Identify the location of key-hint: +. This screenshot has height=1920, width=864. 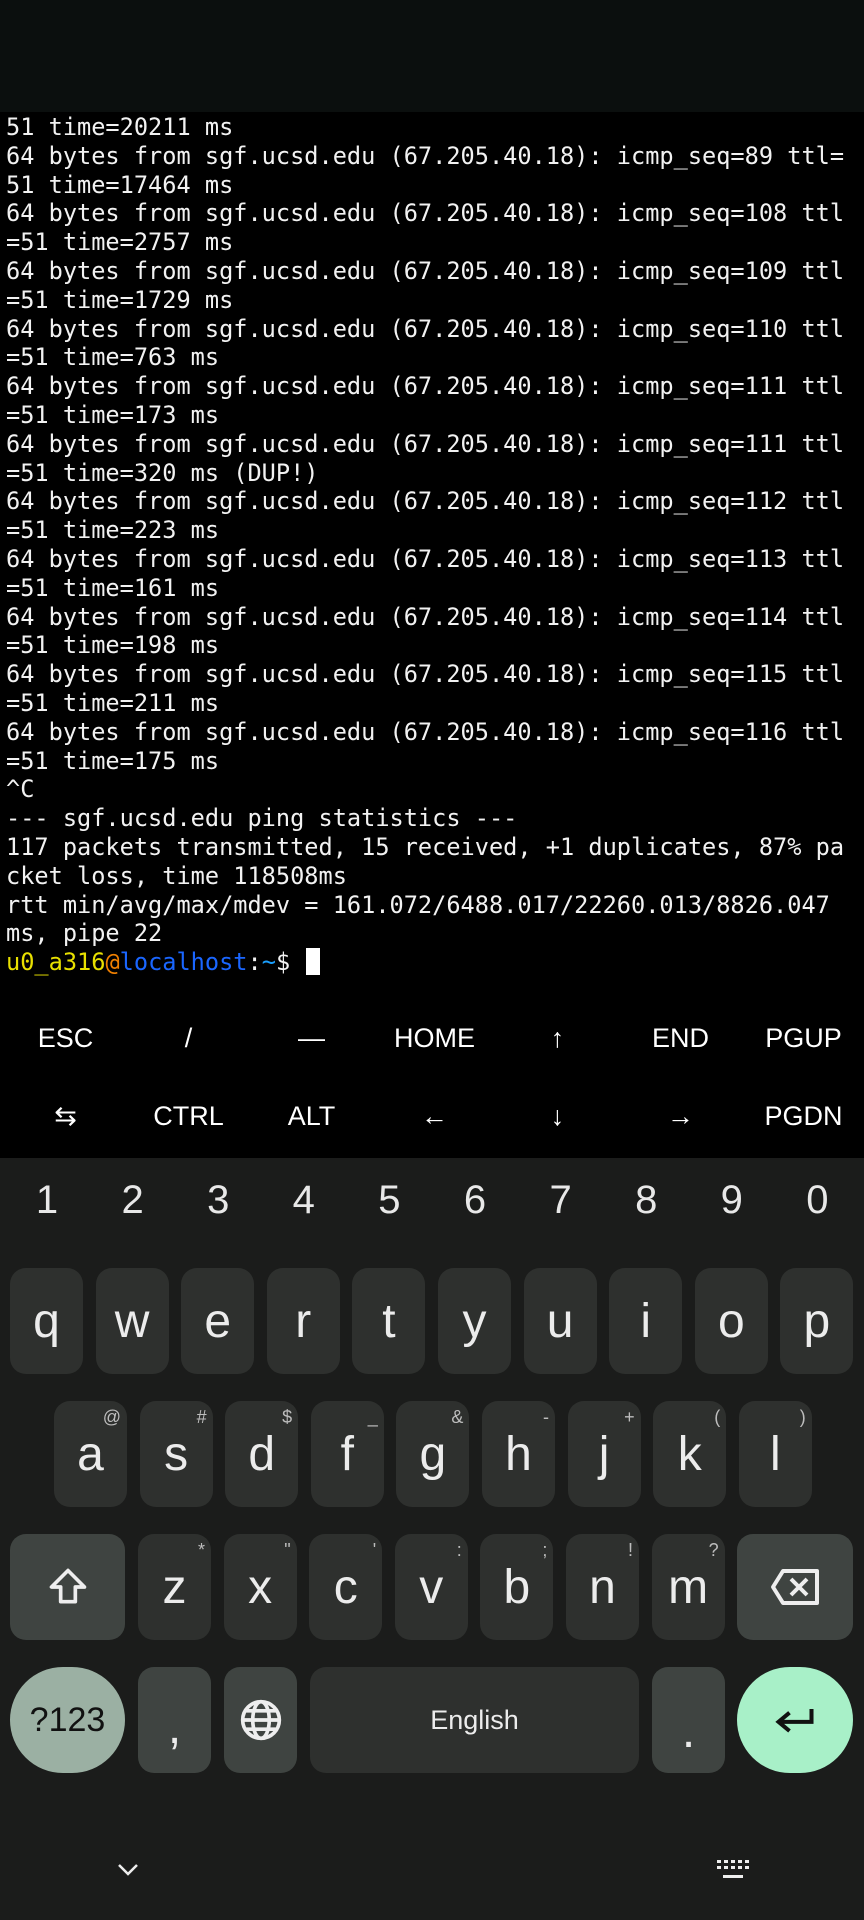
(629, 1417).